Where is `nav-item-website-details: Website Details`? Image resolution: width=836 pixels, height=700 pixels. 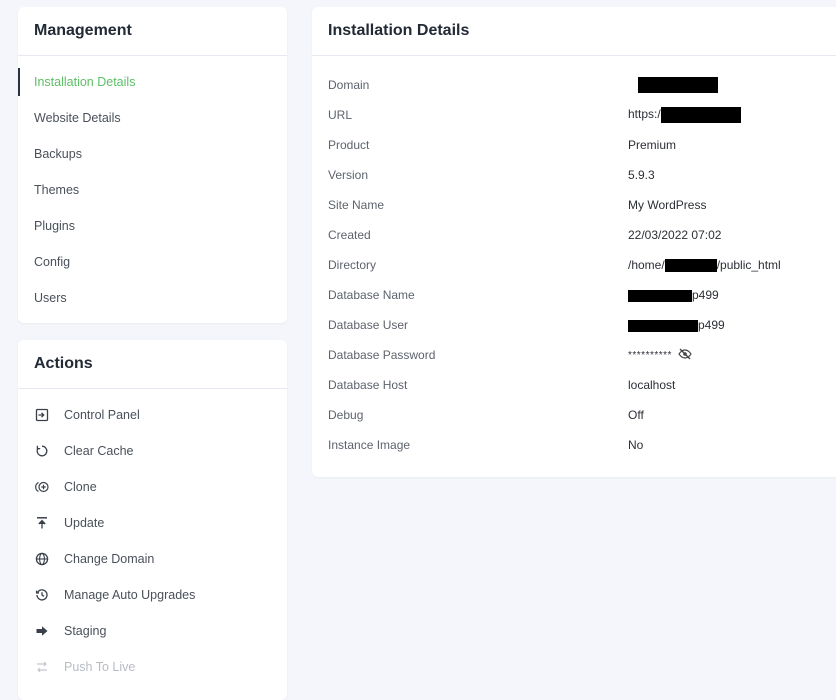 nav-item-website-details: Website Details is located at coordinates (152, 118).